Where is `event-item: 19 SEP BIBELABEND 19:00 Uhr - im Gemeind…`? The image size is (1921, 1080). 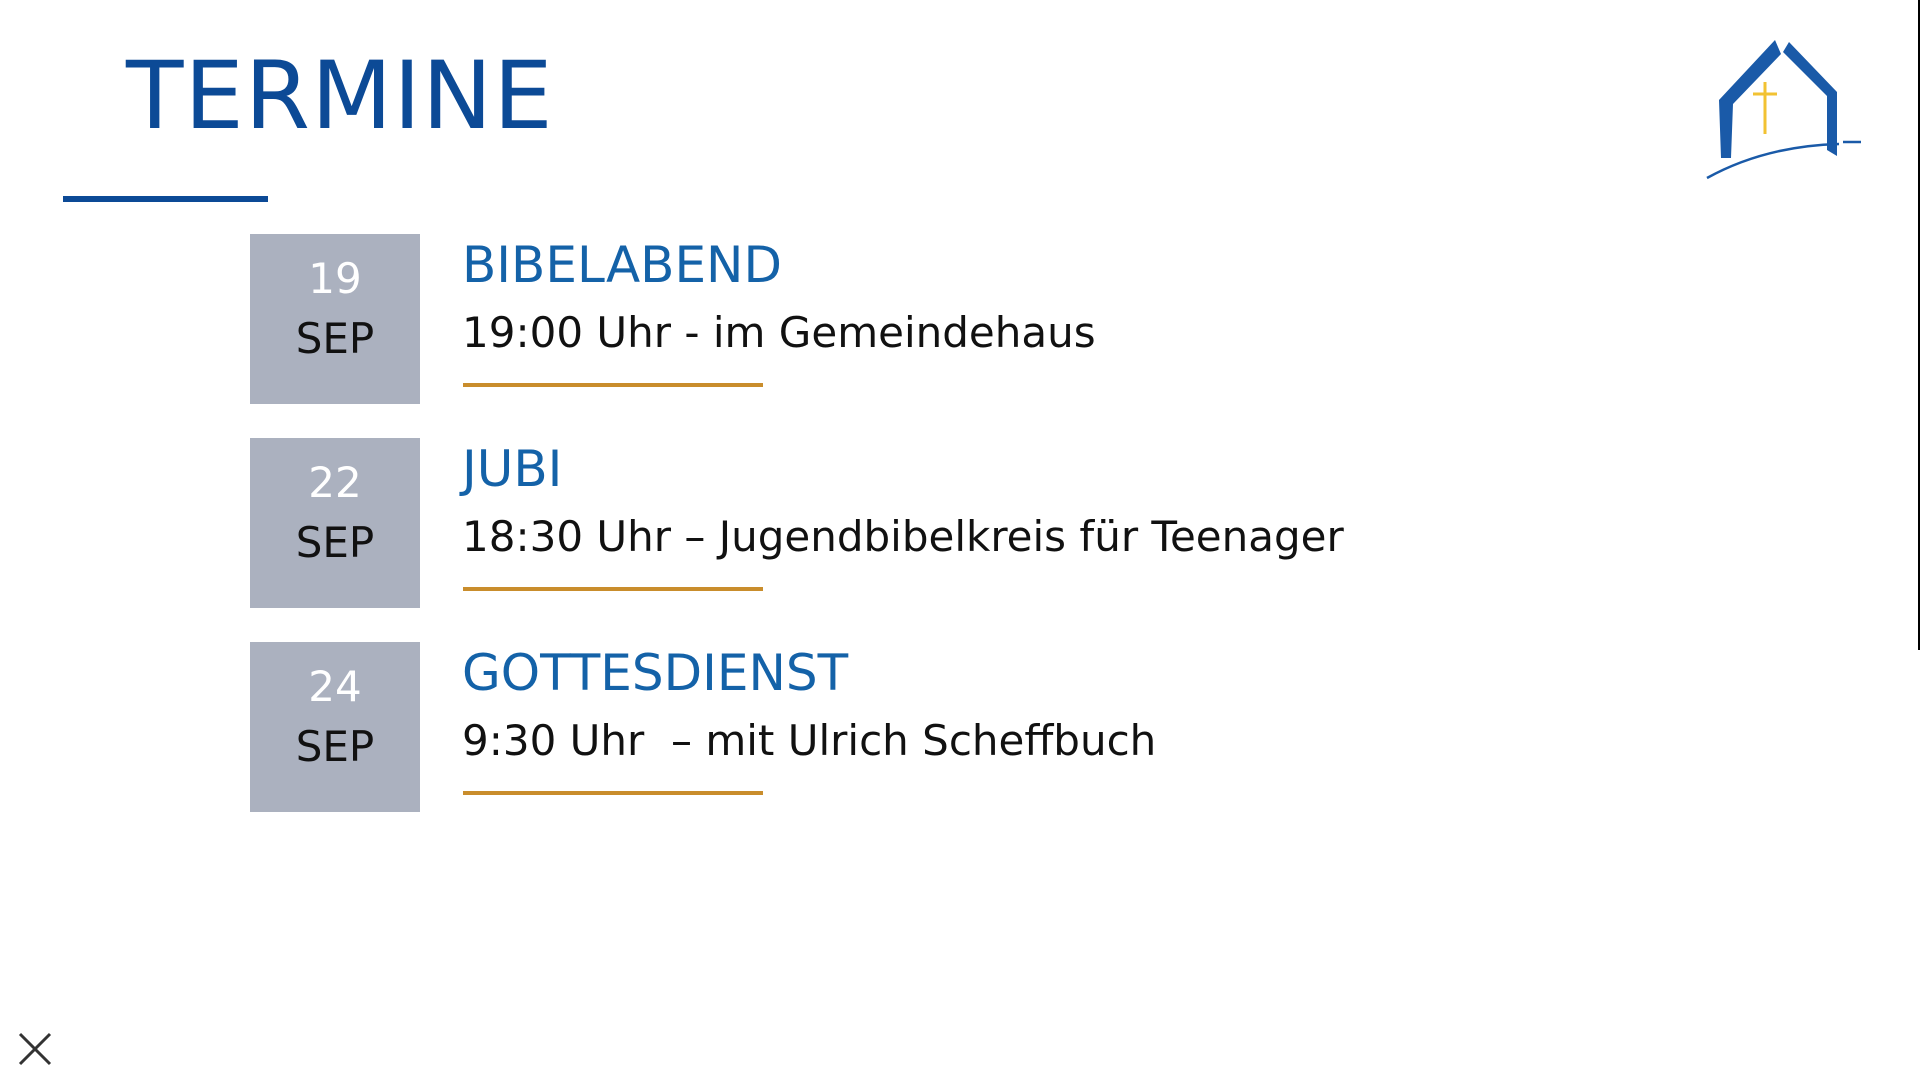
event-item: 19 SEP BIBELABEND 19:00 Uhr - im Gemeind… is located at coordinates (850, 336).